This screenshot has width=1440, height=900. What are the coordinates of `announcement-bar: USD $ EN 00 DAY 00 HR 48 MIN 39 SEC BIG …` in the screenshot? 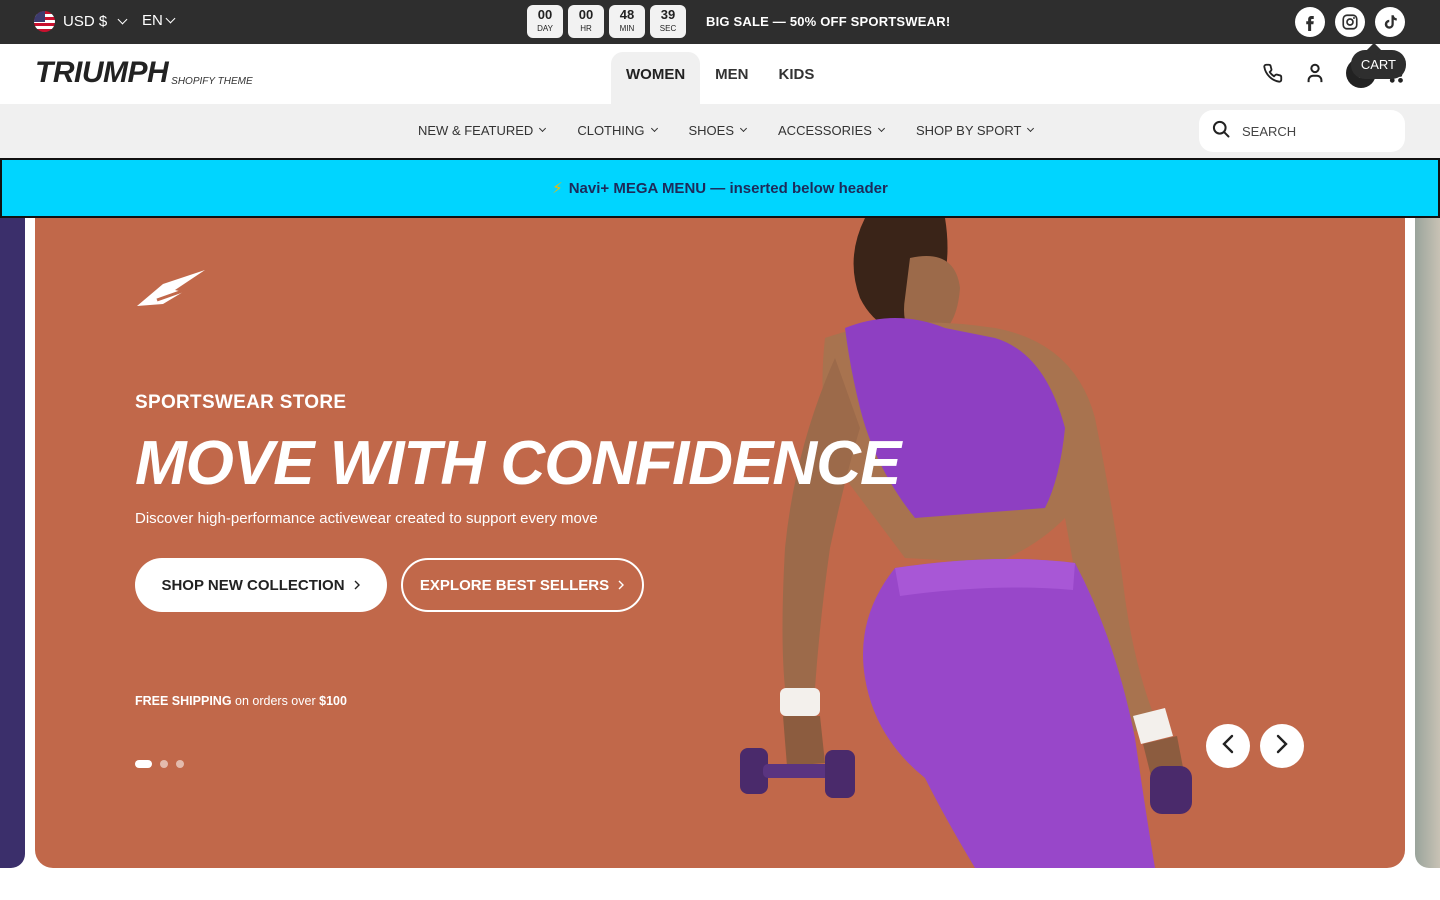 It's located at (720, 22).